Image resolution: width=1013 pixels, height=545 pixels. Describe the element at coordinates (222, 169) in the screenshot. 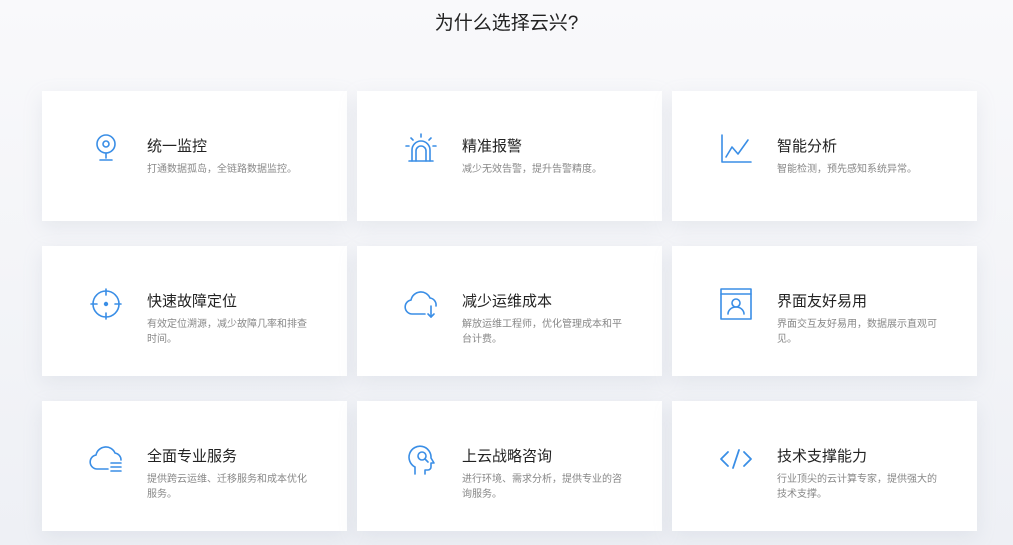

I see `feature-desc: 打通数据孤岛，全链路数据监控。` at that location.